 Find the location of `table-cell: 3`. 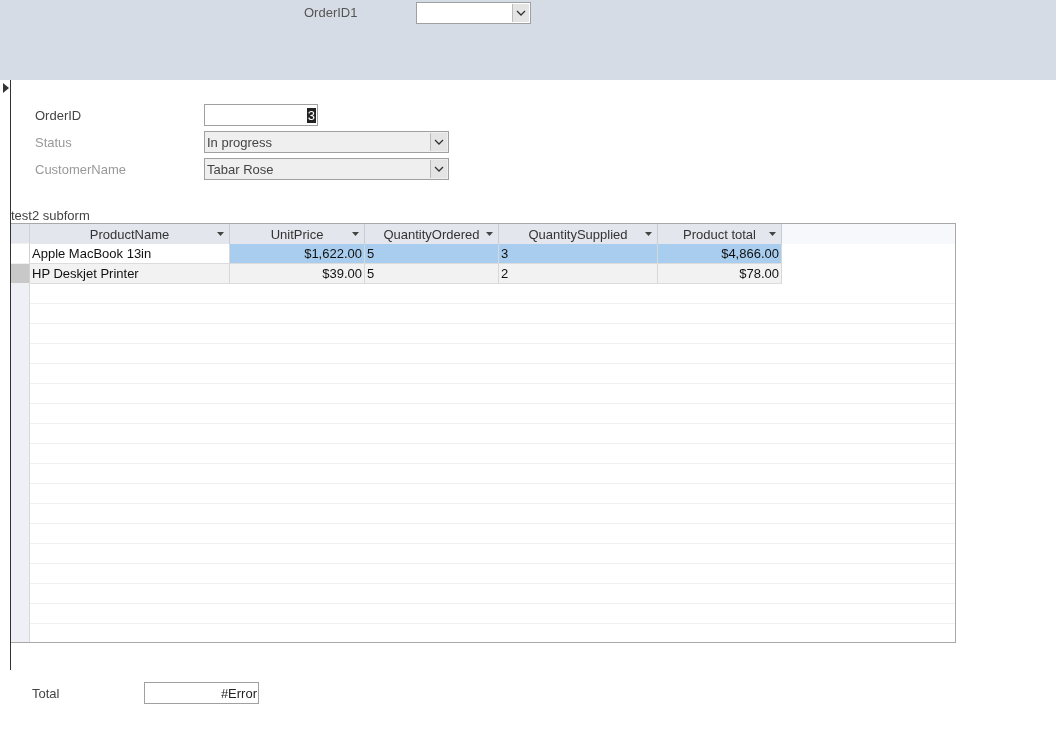

table-cell: 3 is located at coordinates (578, 254).